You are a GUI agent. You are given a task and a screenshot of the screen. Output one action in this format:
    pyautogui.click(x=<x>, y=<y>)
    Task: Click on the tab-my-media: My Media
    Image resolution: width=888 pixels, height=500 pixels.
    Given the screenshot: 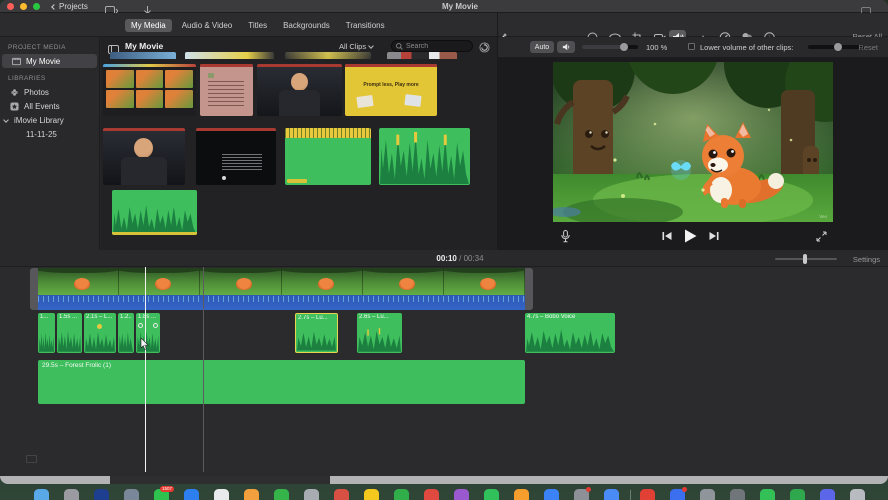 What is the action you would take?
    pyautogui.click(x=148, y=25)
    